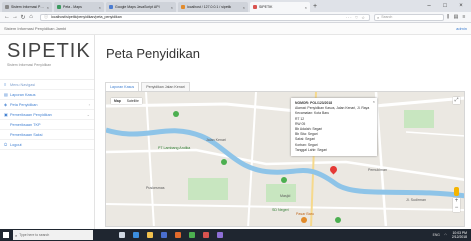 This screenshot has height=241, width=471. I want to click on chevron-down-icon: ⌄, so click(88, 114).